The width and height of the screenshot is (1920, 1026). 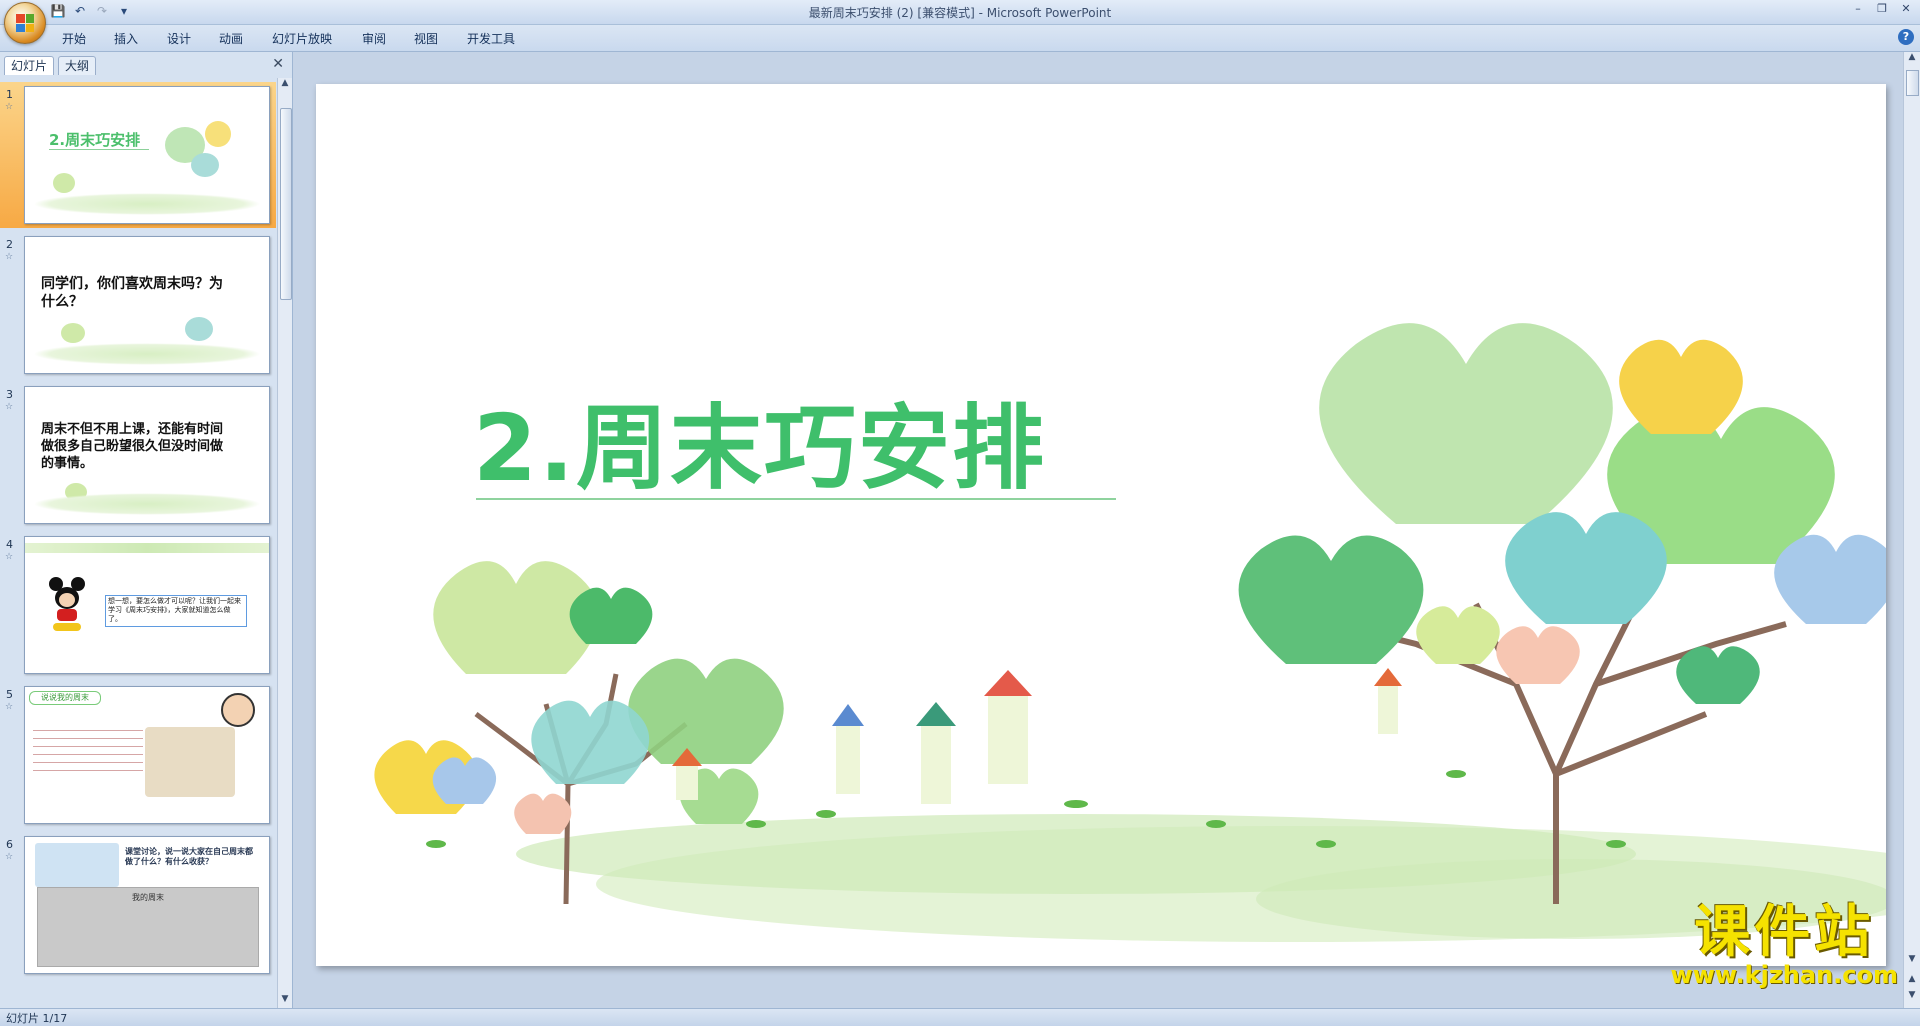 I want to click on slide-thumbnail: 课堂讨论，说一说大家在自己周末都做了什么？有什么收获？ 我的周末, so click(x=147, y=905).